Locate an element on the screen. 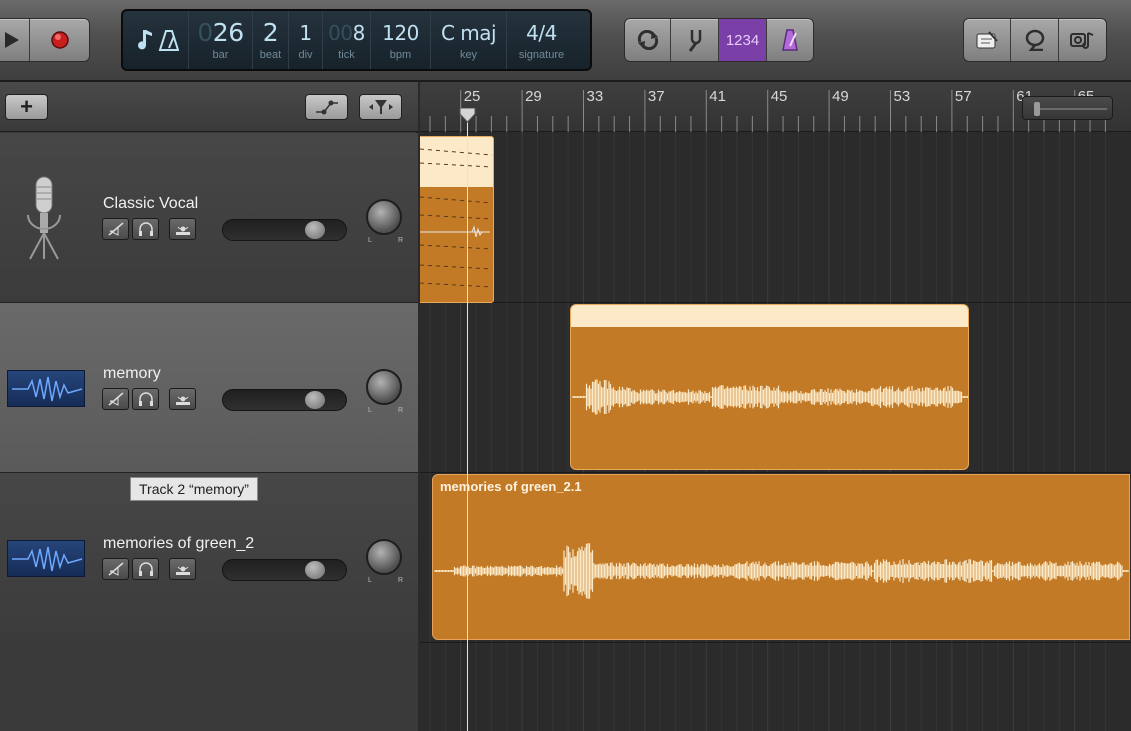 The height and width of the screenshot is (731, 1131). record-button is located at coordinates (59, 40).